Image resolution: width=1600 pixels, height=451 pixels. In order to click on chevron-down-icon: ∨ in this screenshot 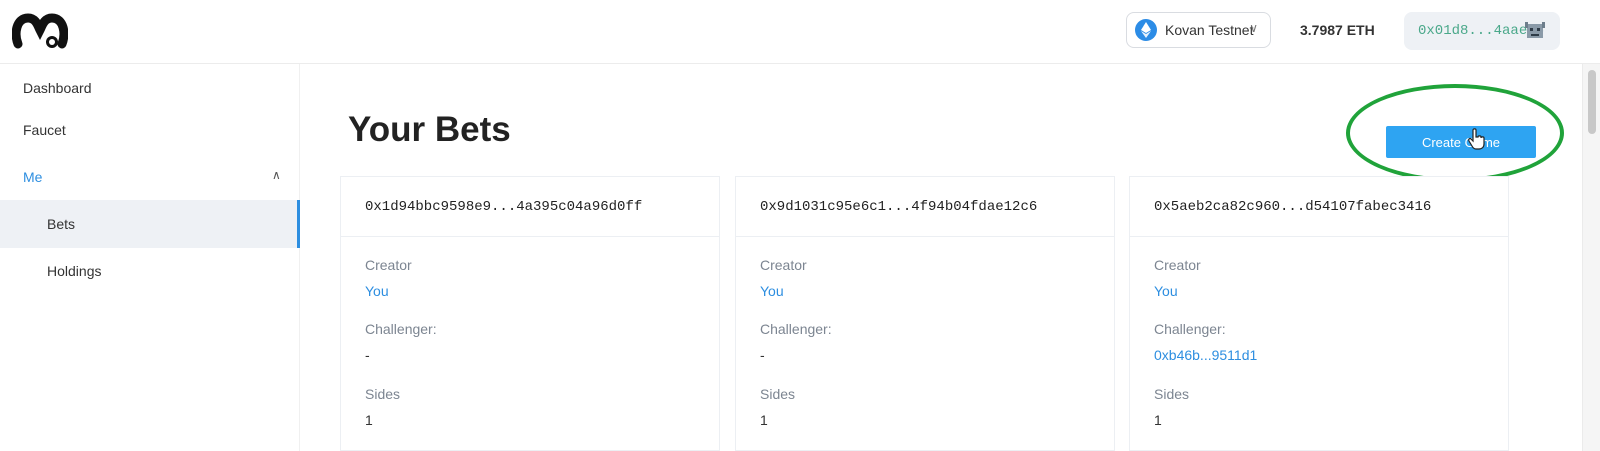, I will do `click(1253, 28)`.